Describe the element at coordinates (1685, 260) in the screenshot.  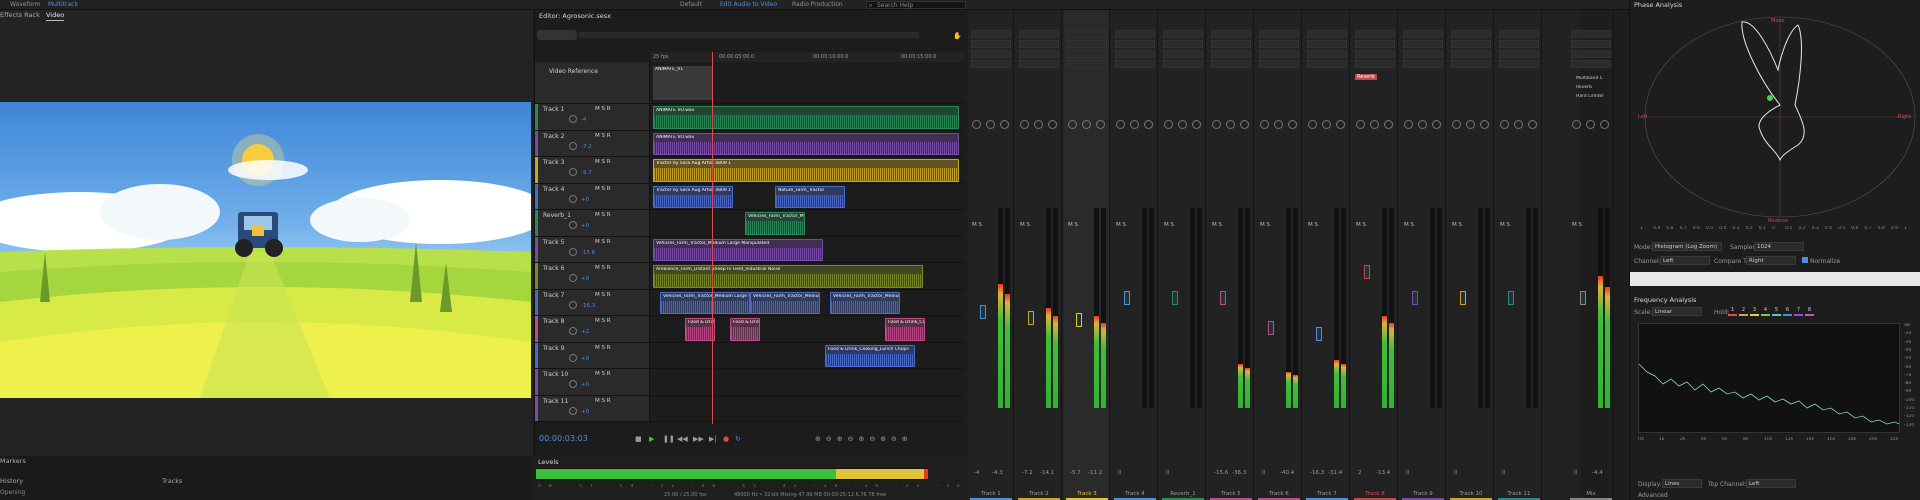
I see `channel-dropdown: Left` at that location.